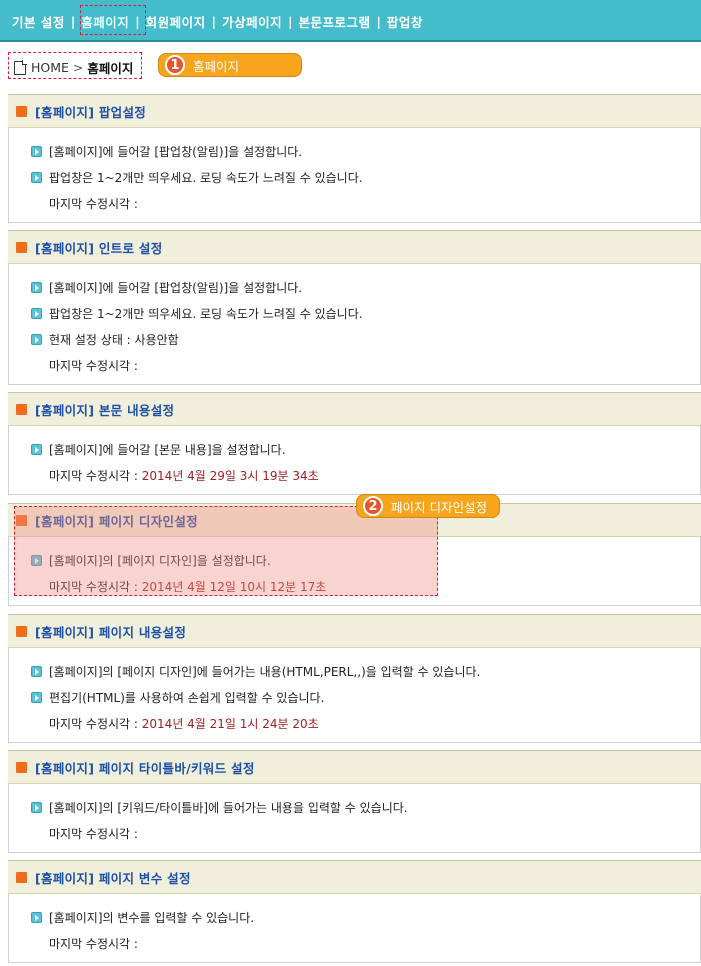 The width and height of the screenshot is (701, 966). Describe the element at coordinates (252, 21) in the screenshot. I see `nav-virtual-page: 가상페이지` at that location.